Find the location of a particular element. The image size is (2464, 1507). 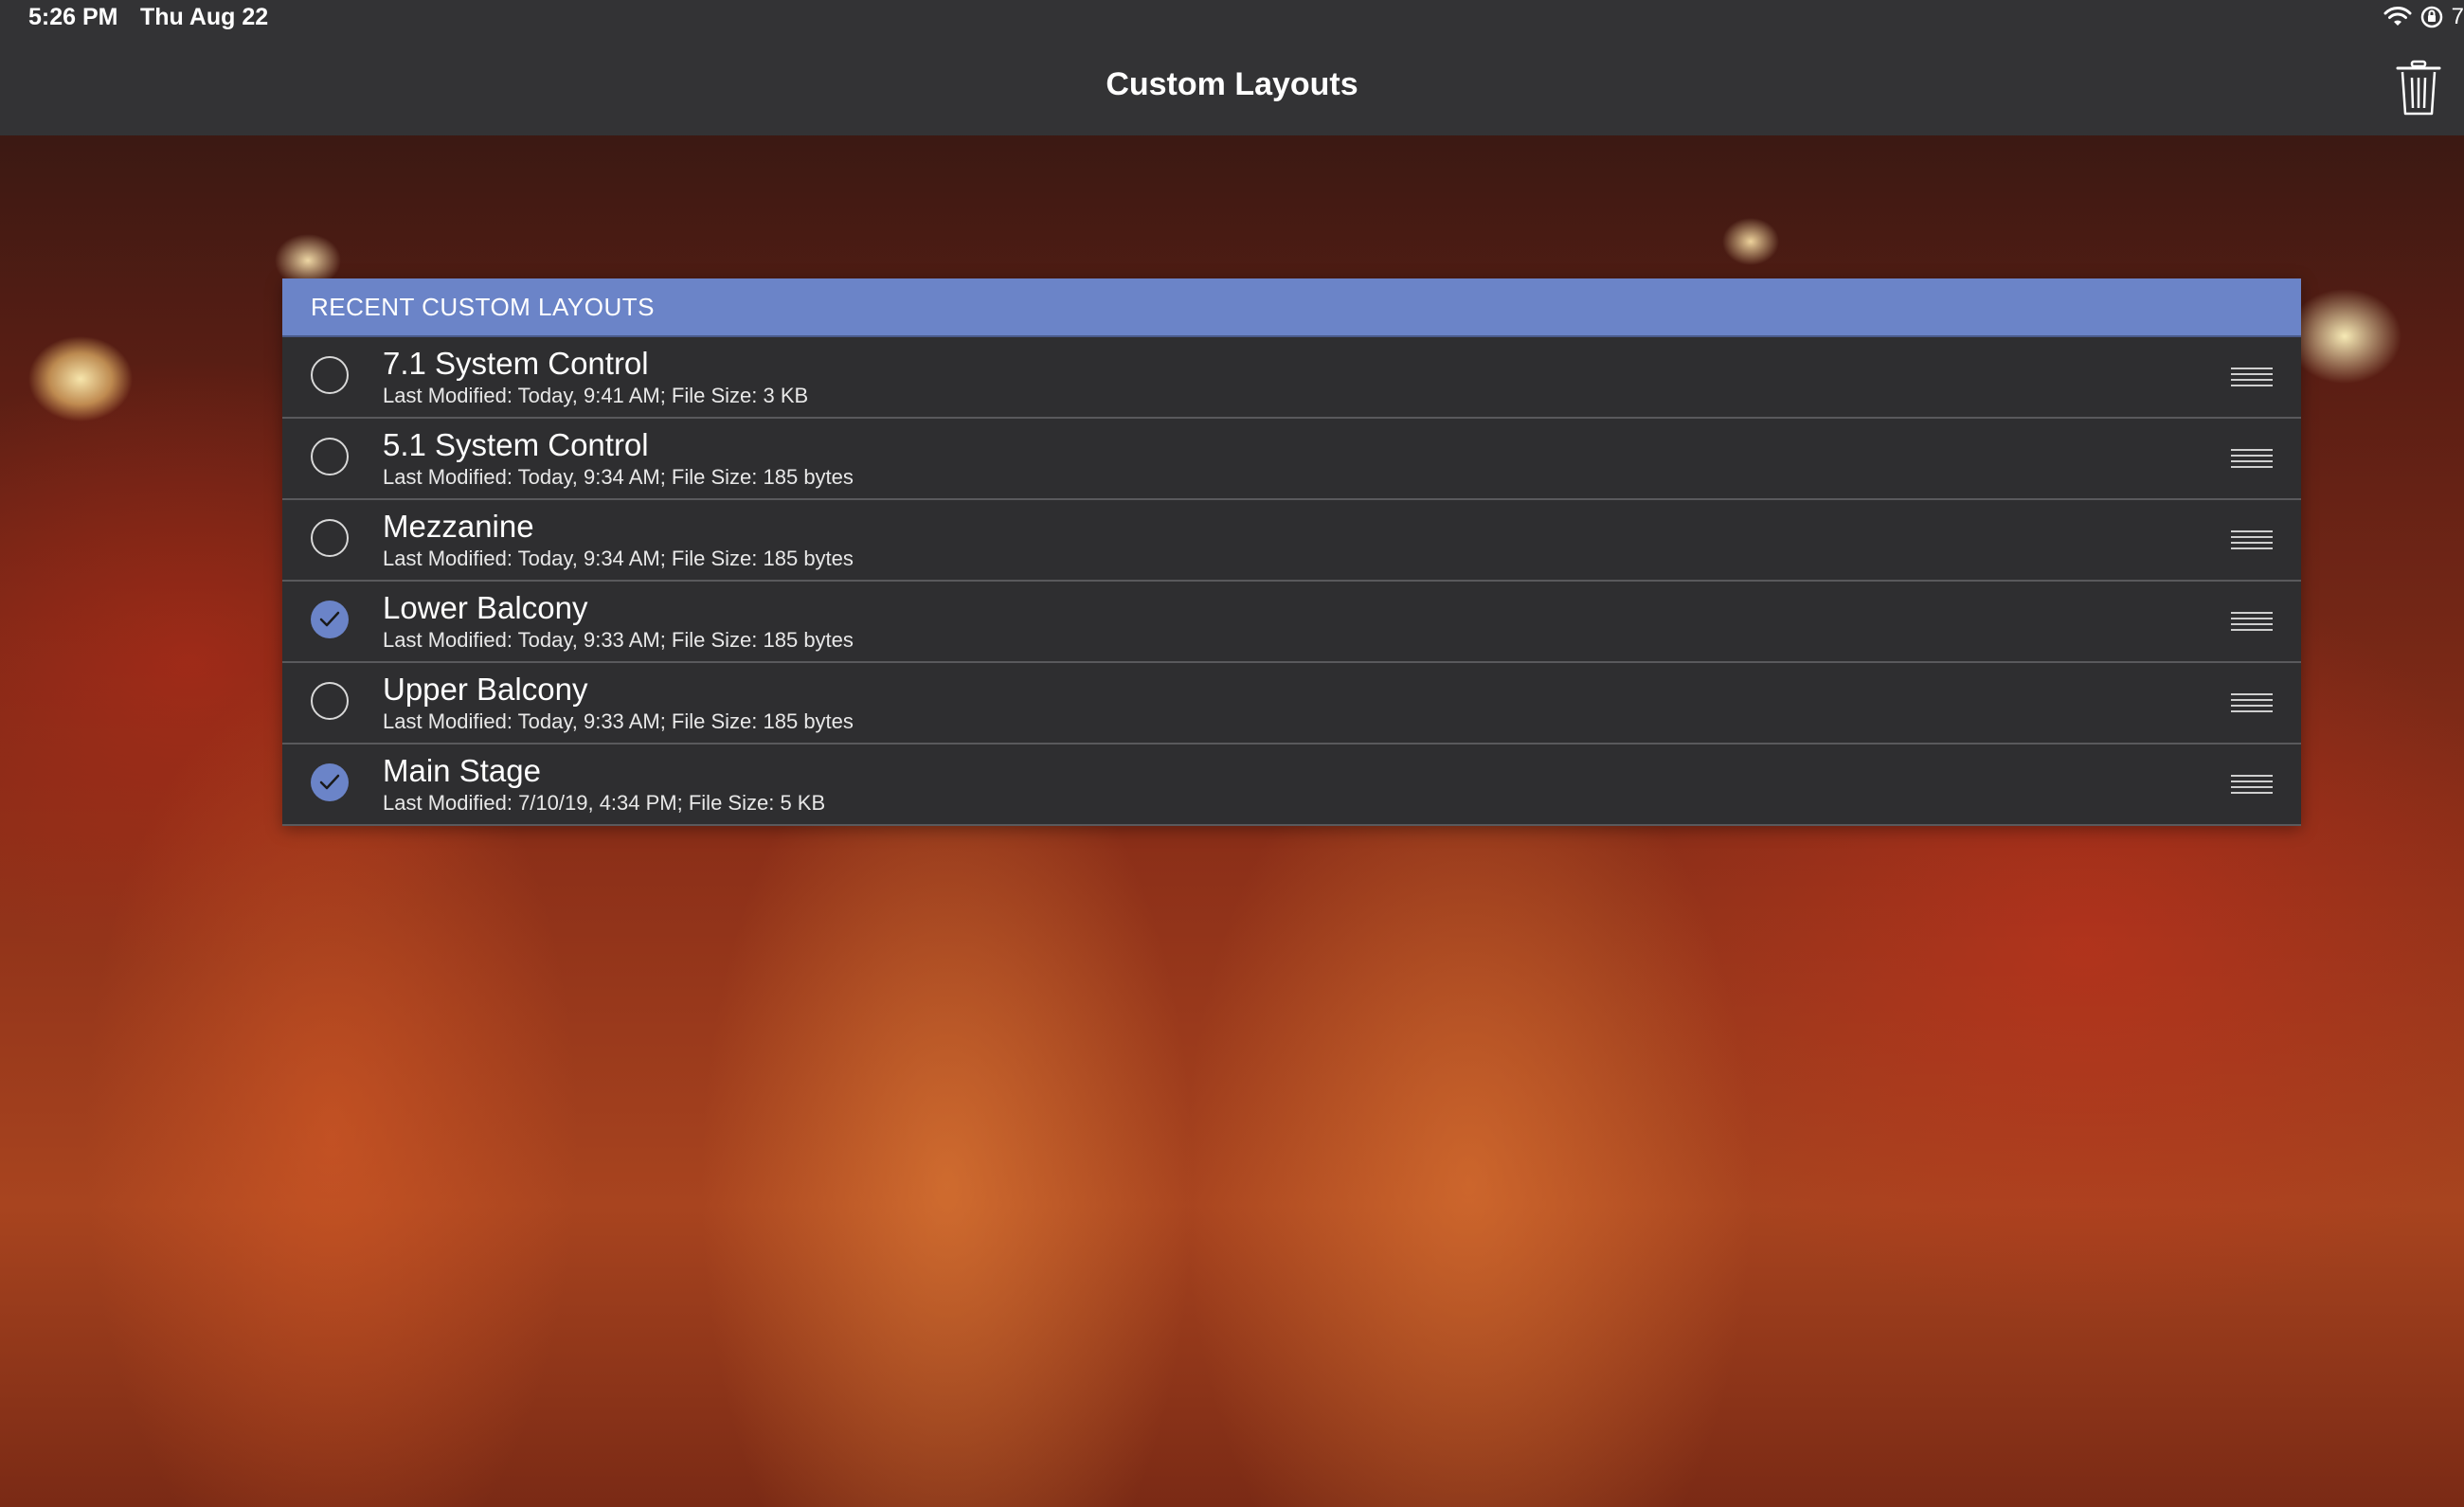

layout-name: Mezzanine is located at coordinates (458, 526).